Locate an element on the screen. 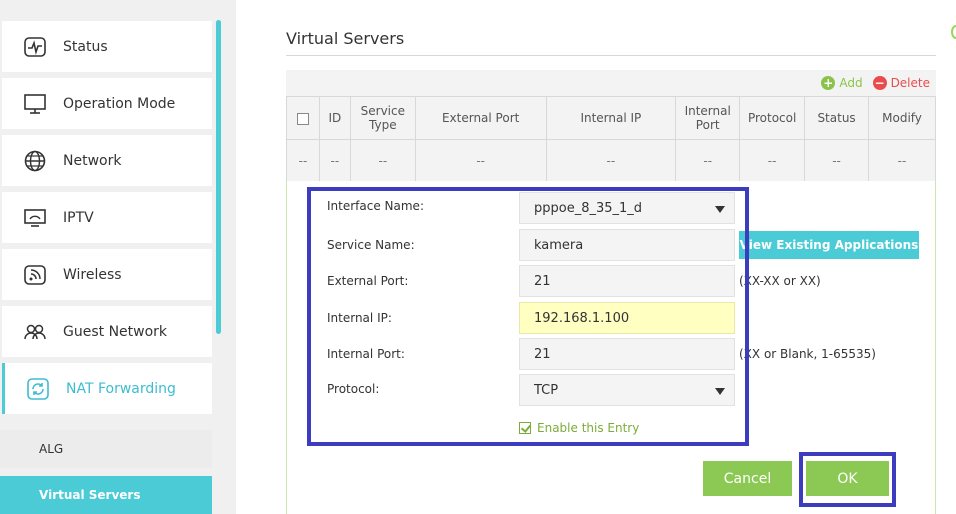 This screenshot has height=514, width=956. add-label: Add is located at coordinates (851, 83).